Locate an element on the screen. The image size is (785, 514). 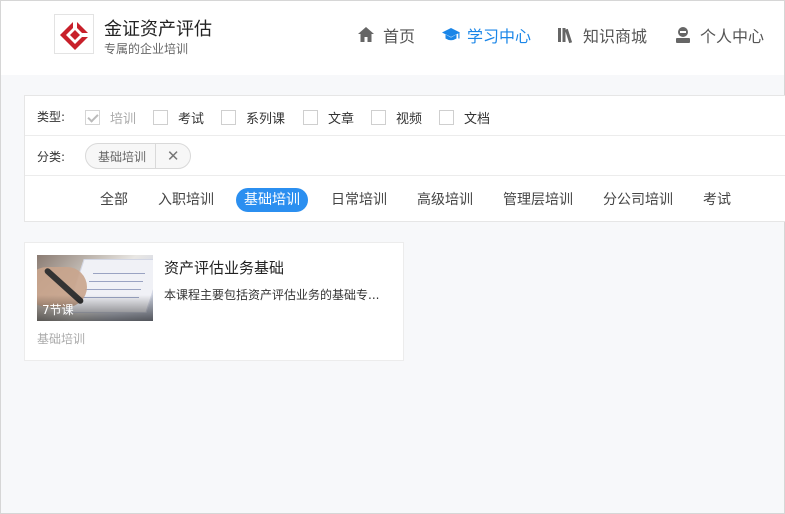
nav-personal-center: 个人中心 is located at coordinates (719, 35).